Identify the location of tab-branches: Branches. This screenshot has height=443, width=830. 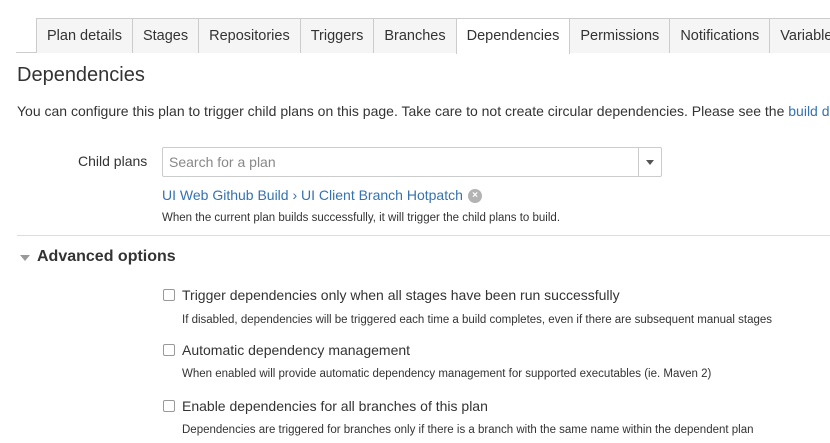
(415, 35).